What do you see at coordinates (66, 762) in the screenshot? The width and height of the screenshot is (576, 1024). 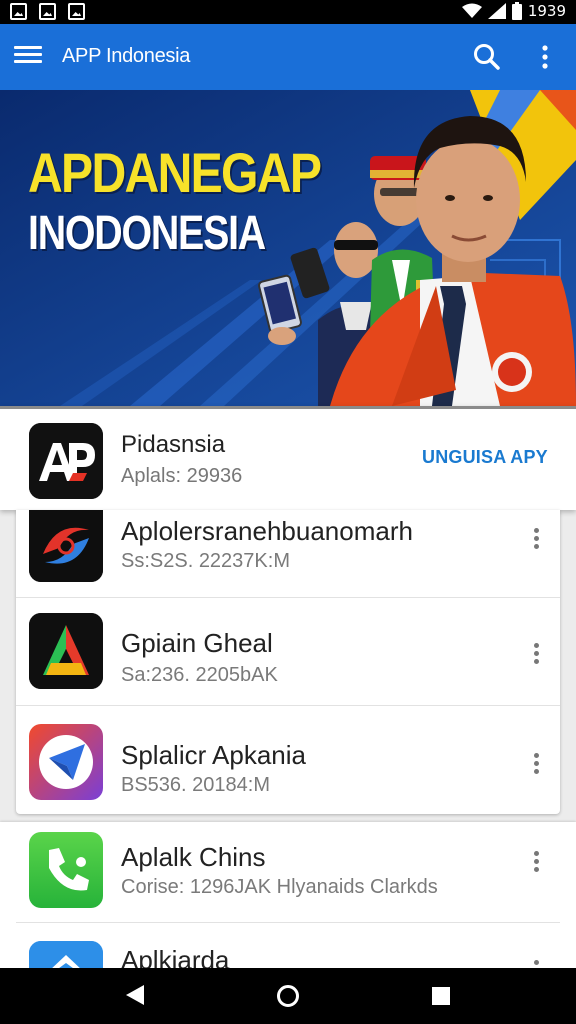 I see `navigation-app-icon` at bounding box center [66, 762].